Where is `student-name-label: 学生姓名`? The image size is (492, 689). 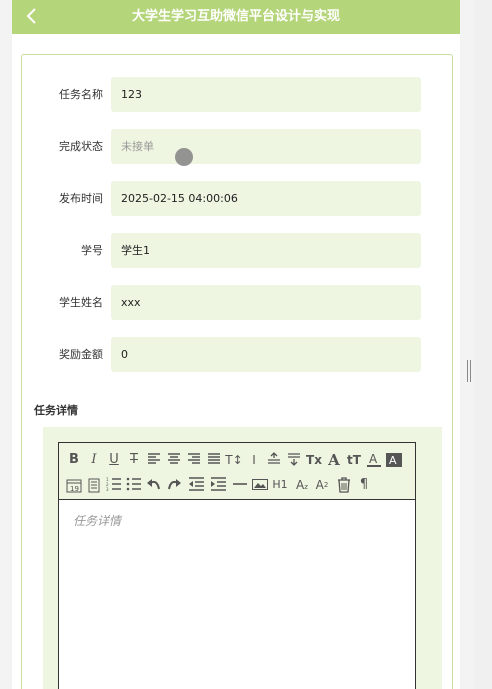 student-name-label: 学生姓名 is located at coordinates (81, 302).